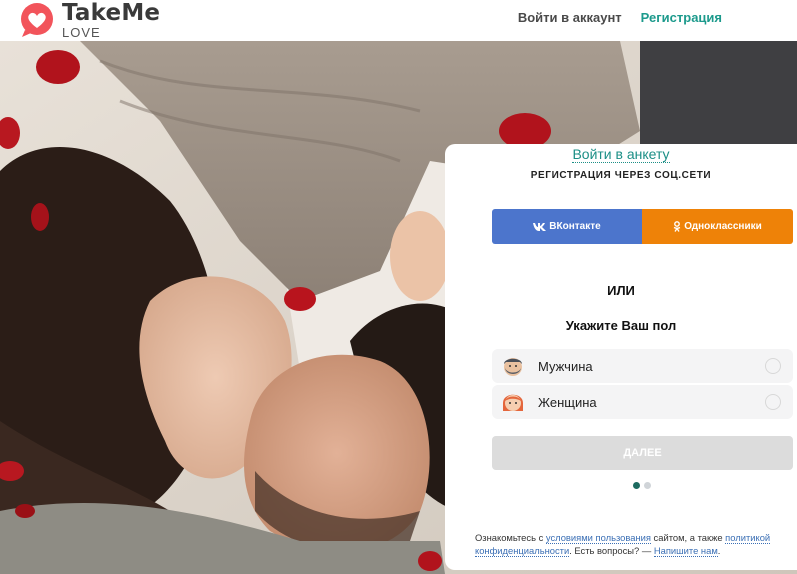  What do you see at coordinates (636, 485) in the screenshot?
I see `pagination-dot-active` at bounding box center [636, 485].